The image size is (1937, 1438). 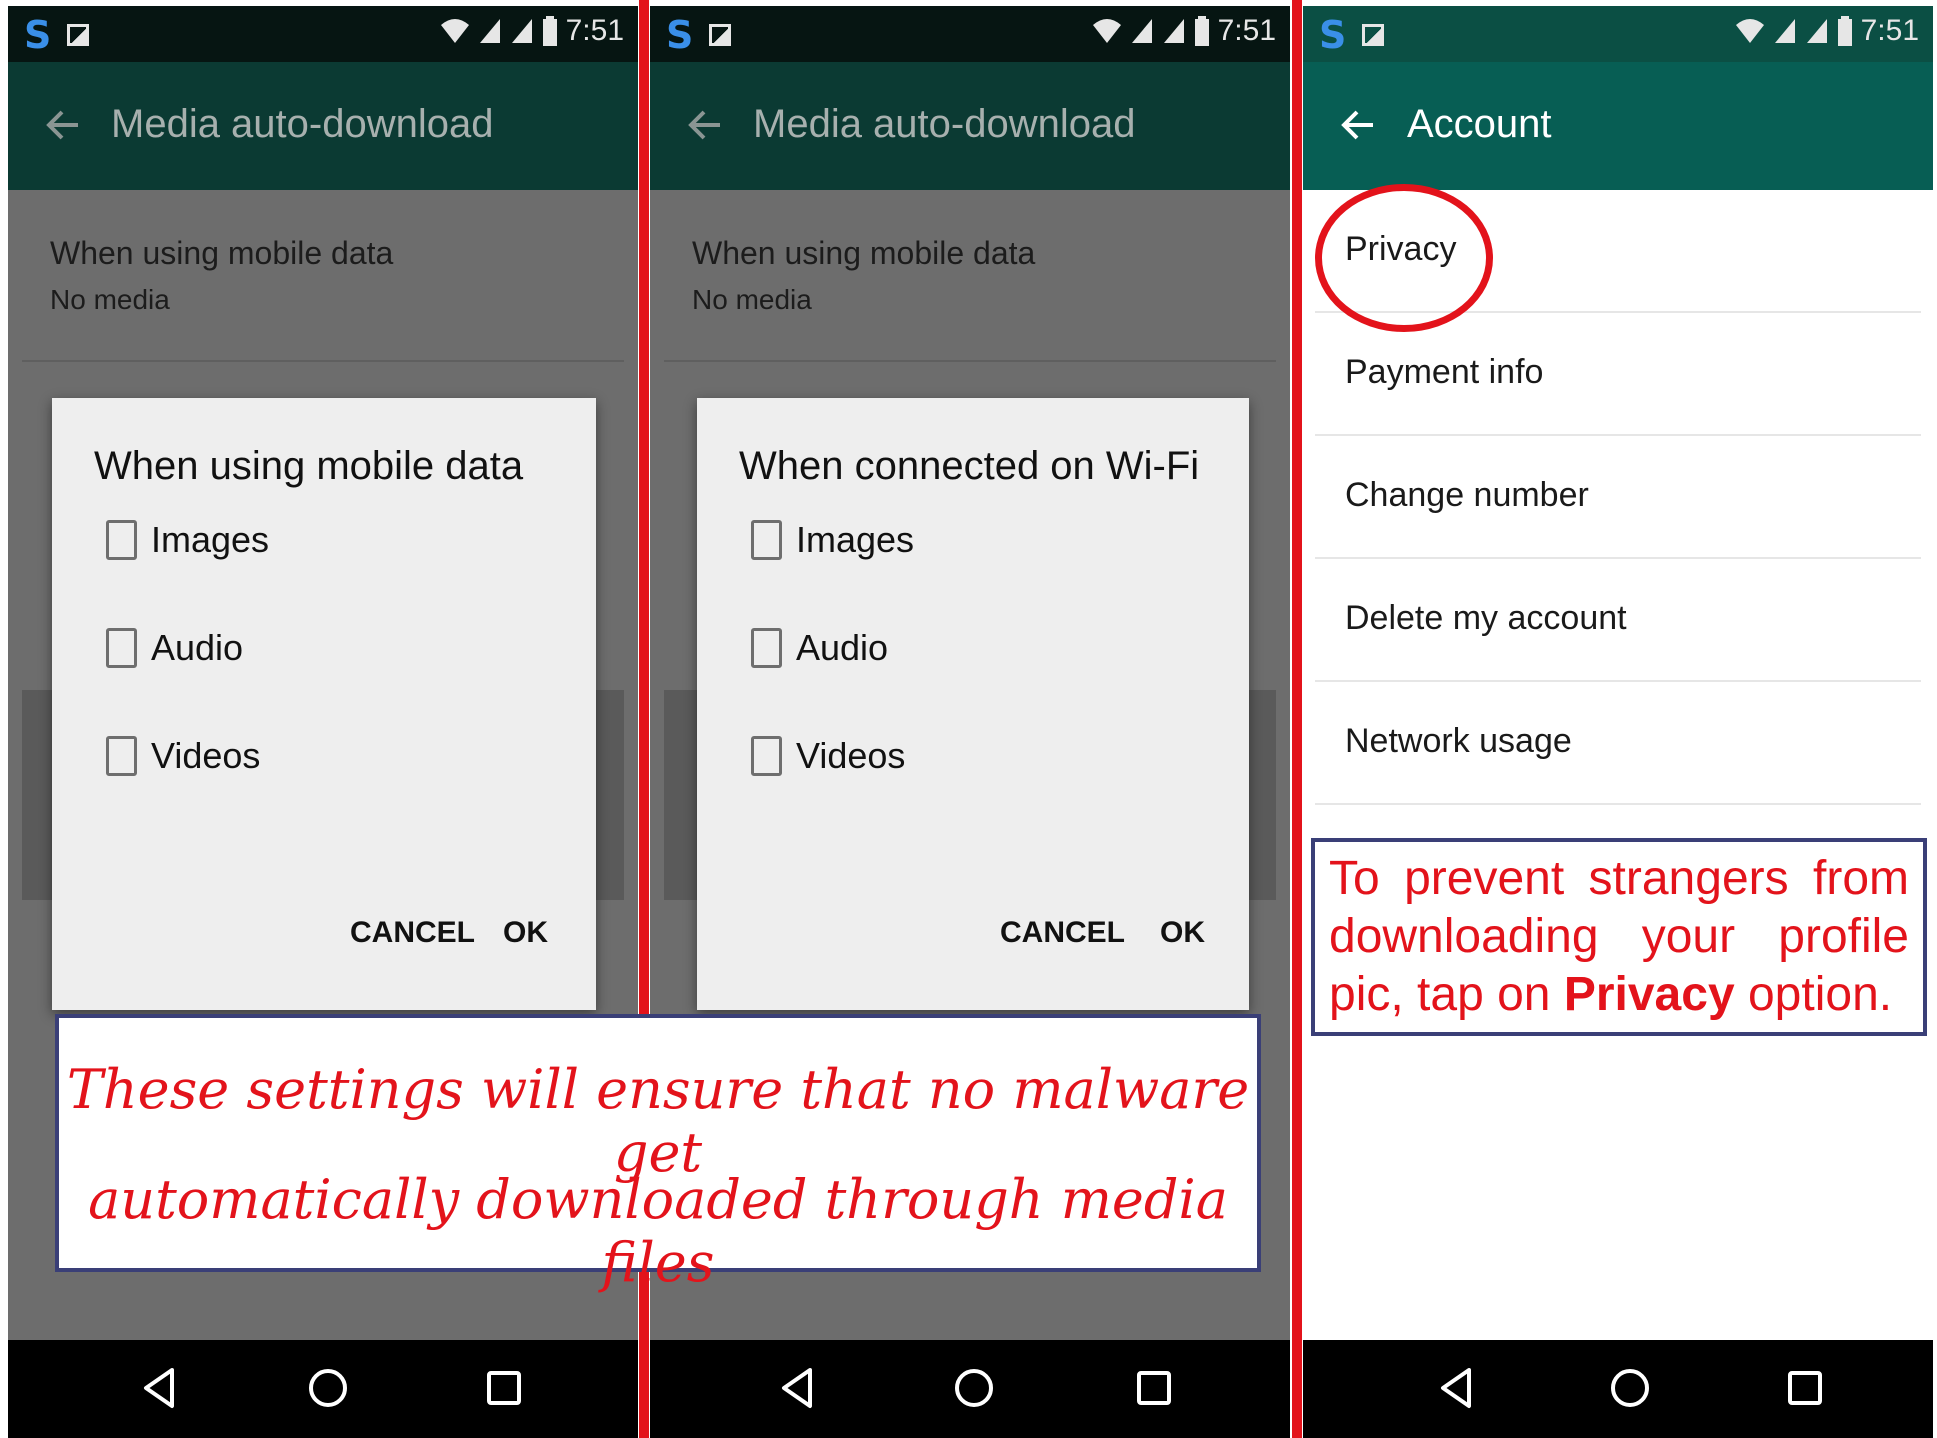 What do you see at coordinates (1467, 495) in the screenshot?
I see `list-item-label: Change number` at bounding box center [1467, 495].